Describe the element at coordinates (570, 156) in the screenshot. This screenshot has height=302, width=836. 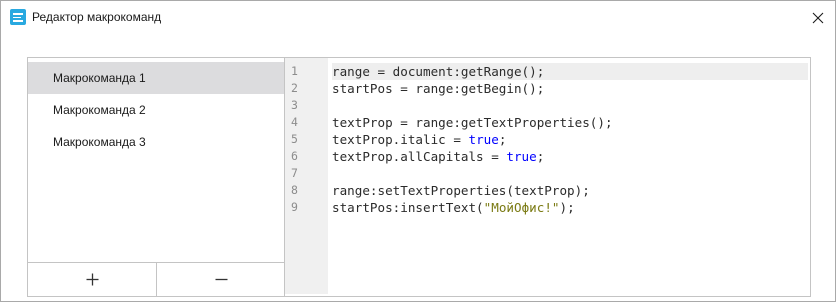
I see `code-line: textProp.allCapitals = true;` at that location.